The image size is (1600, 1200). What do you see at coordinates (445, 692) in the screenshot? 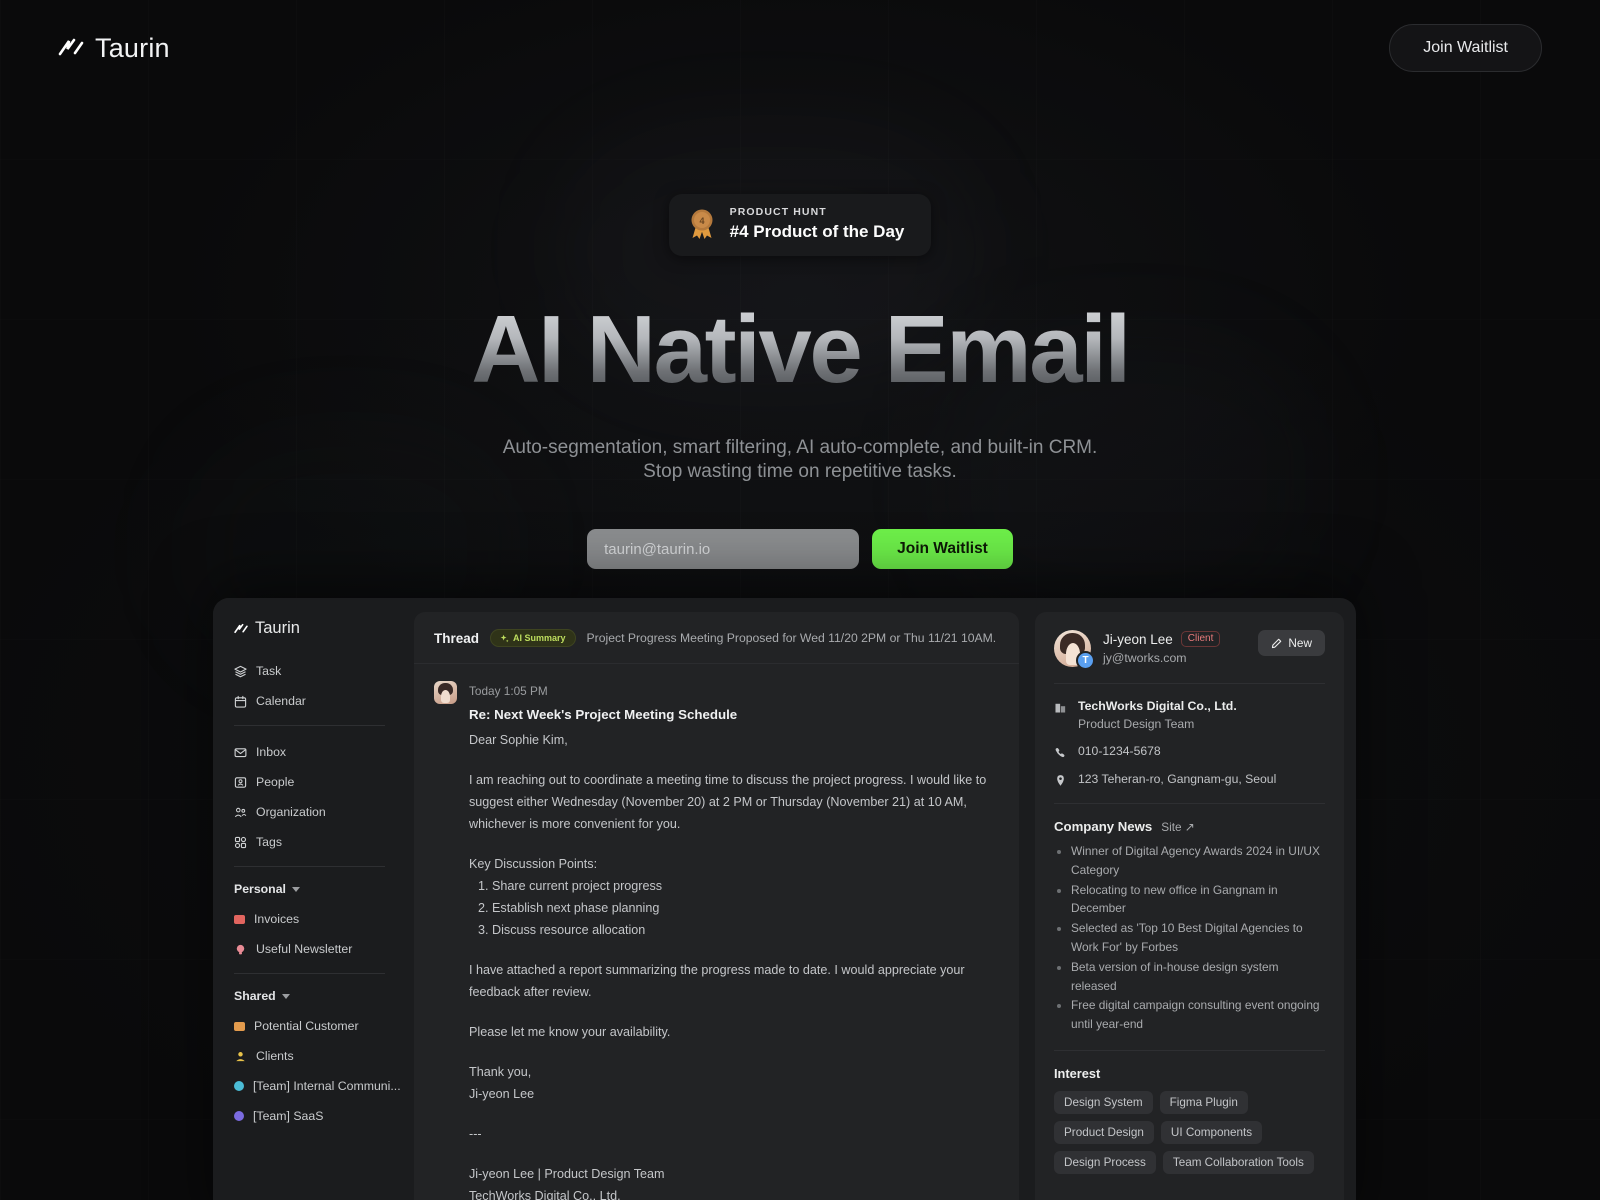
I see `avatar` at bounding box center [445, 692].